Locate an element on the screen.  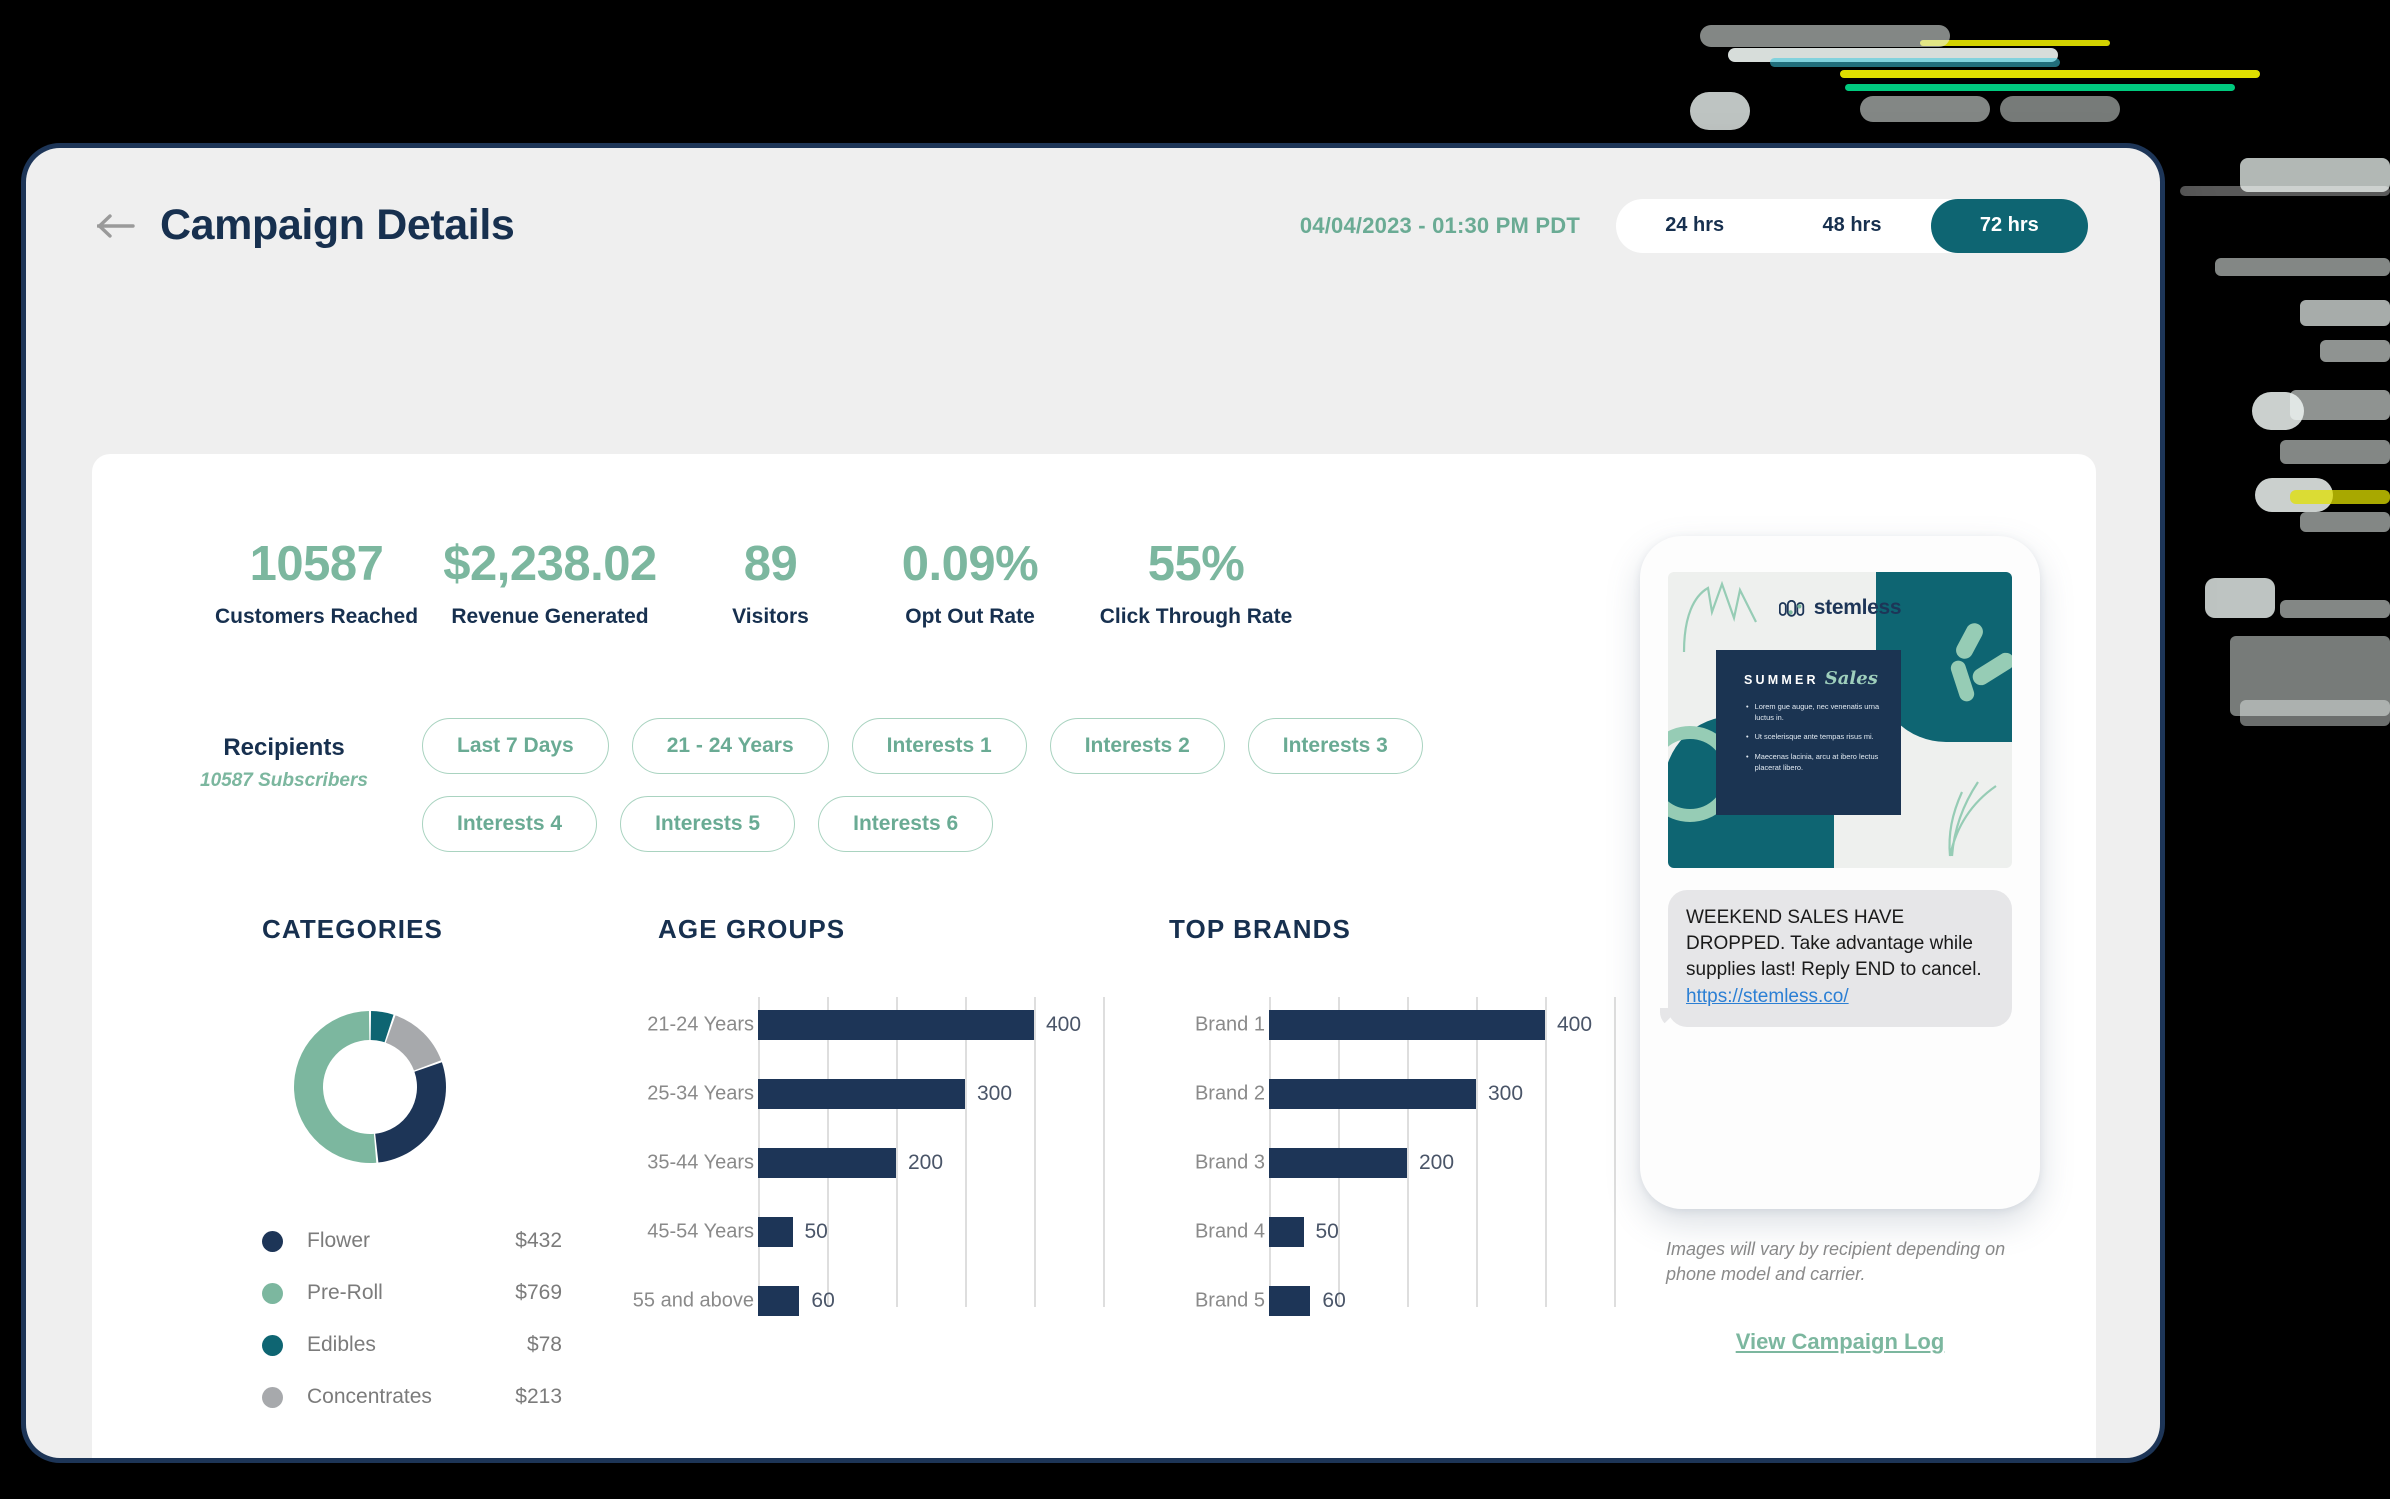
category-label-age-3: 35-44 Years is located at coordinates (700, 1162).